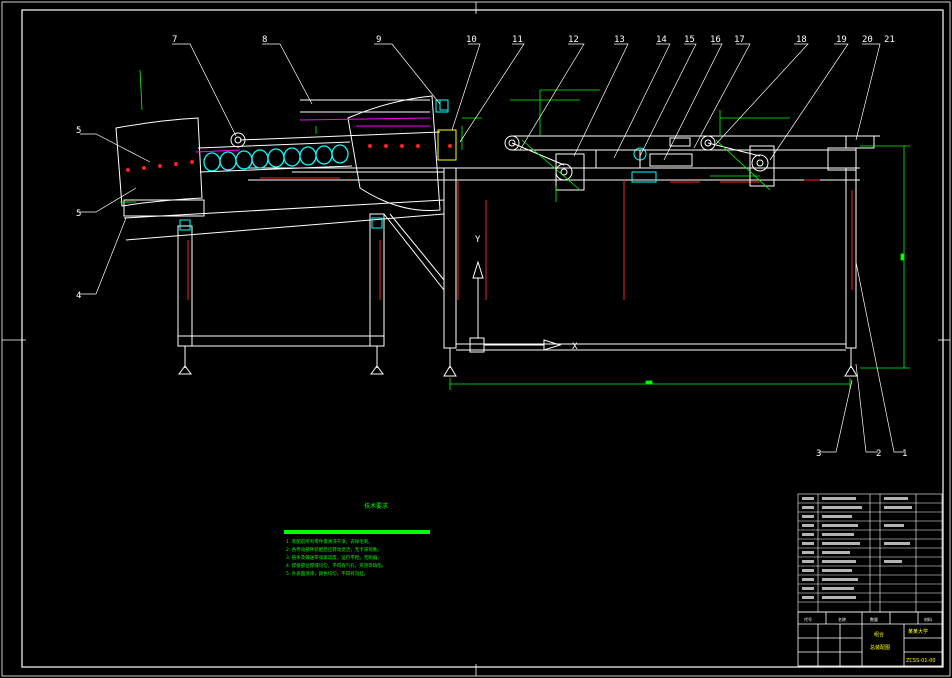 The width and height of the screenshot is (952, 678). Describe the element at coordinates (879, 634) in the screenshot. I see `title-material: 组合` at that location.